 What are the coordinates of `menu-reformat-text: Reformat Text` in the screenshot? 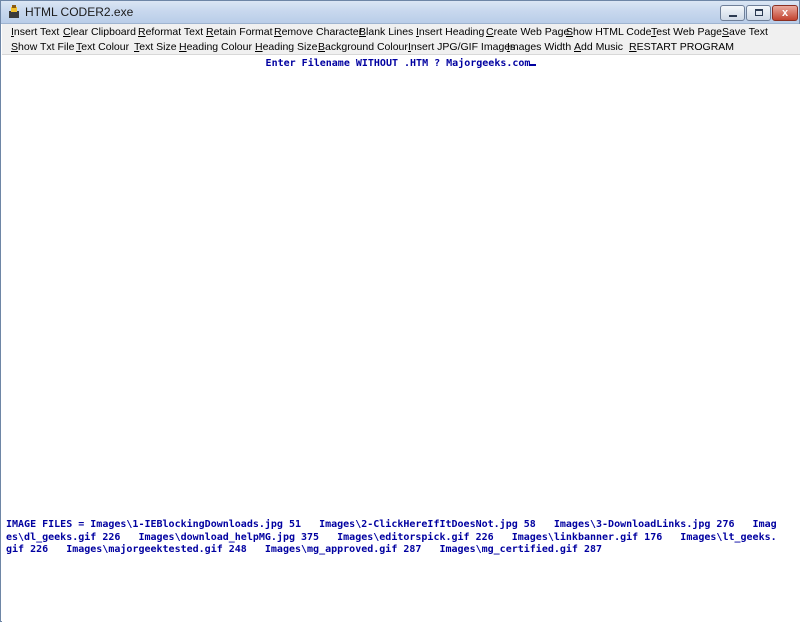 It's located at (170, 32).